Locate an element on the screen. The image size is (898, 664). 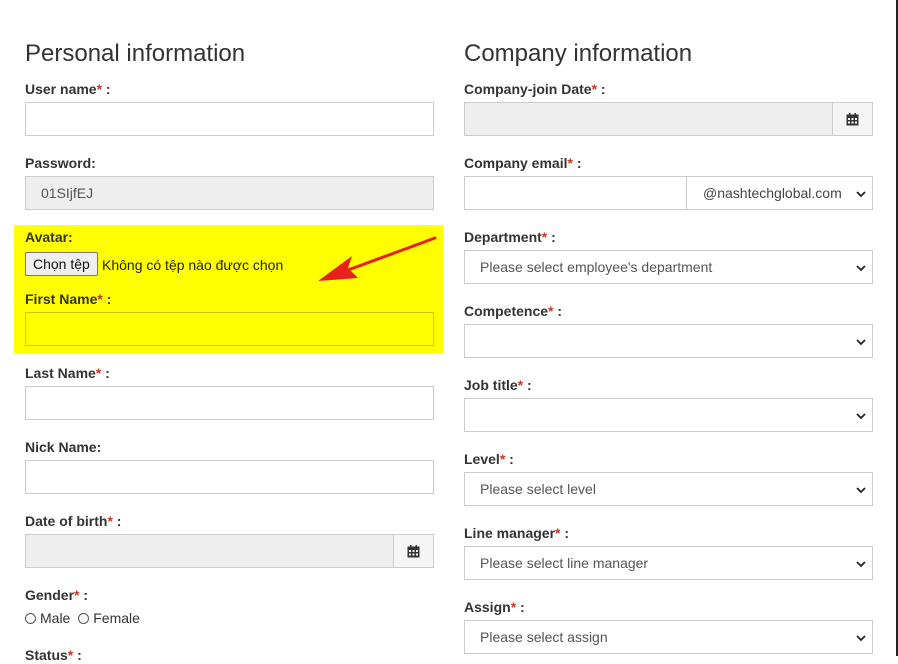
competence-label: Competence* : is located at coordinates (513, 311).